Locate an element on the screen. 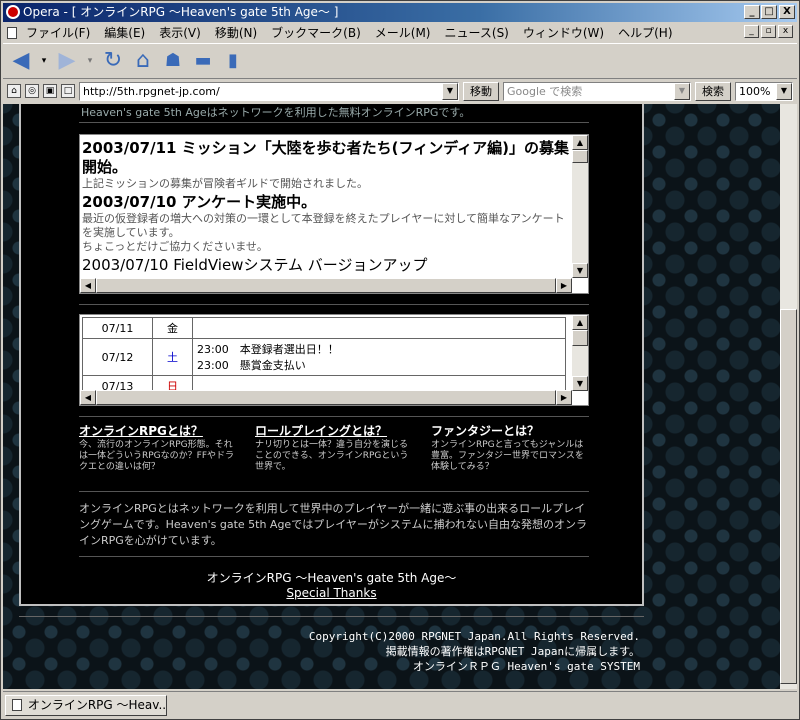 The image size is (800, 720). page-scroll-thumb is located at coordinates (788, 496).